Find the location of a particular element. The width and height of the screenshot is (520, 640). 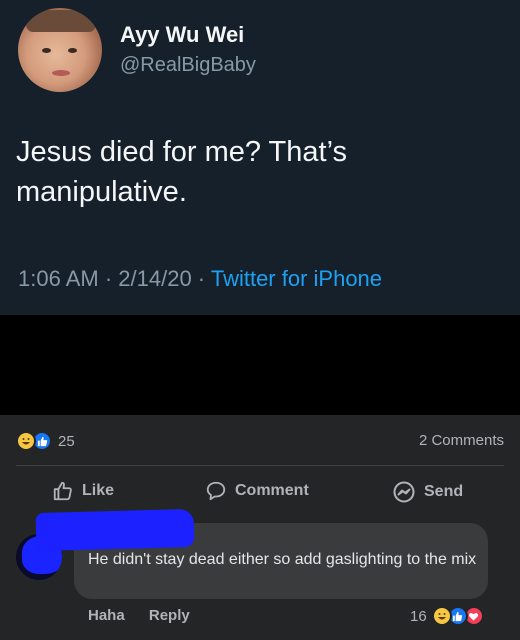

post-reaction-count: 25 is located at coordinates (66, 441).